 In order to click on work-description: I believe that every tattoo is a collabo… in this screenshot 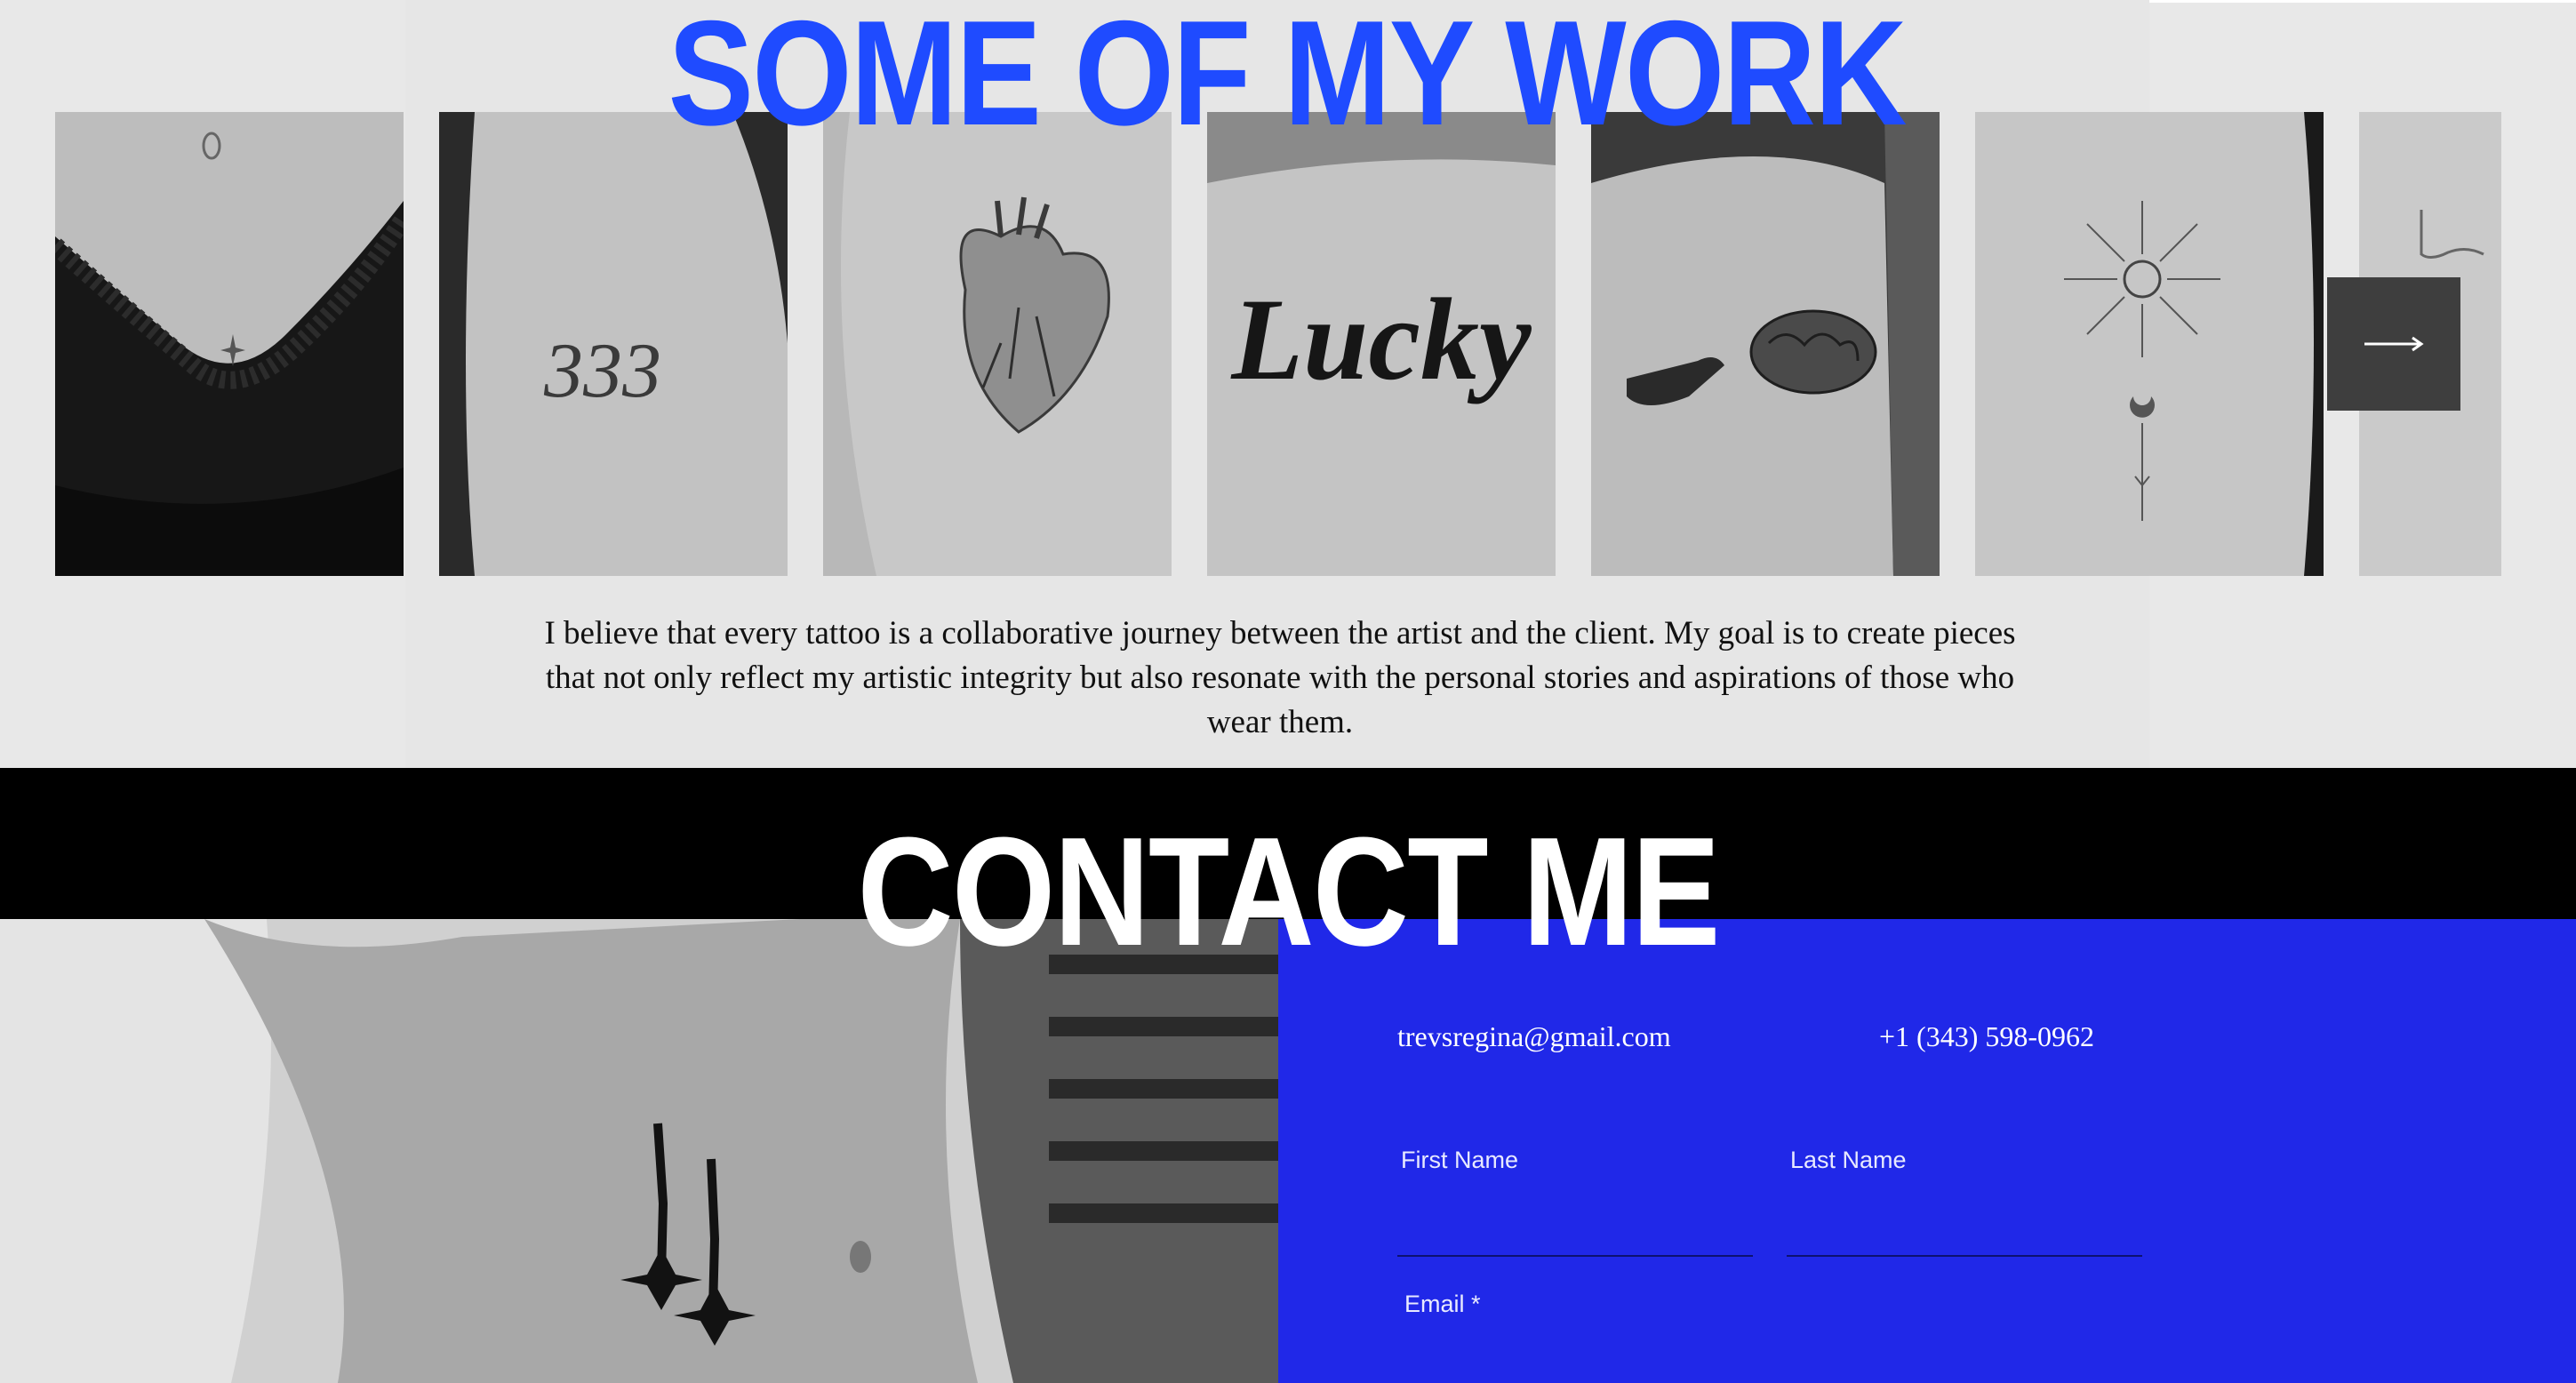, I will do `click(1280, 678)`.